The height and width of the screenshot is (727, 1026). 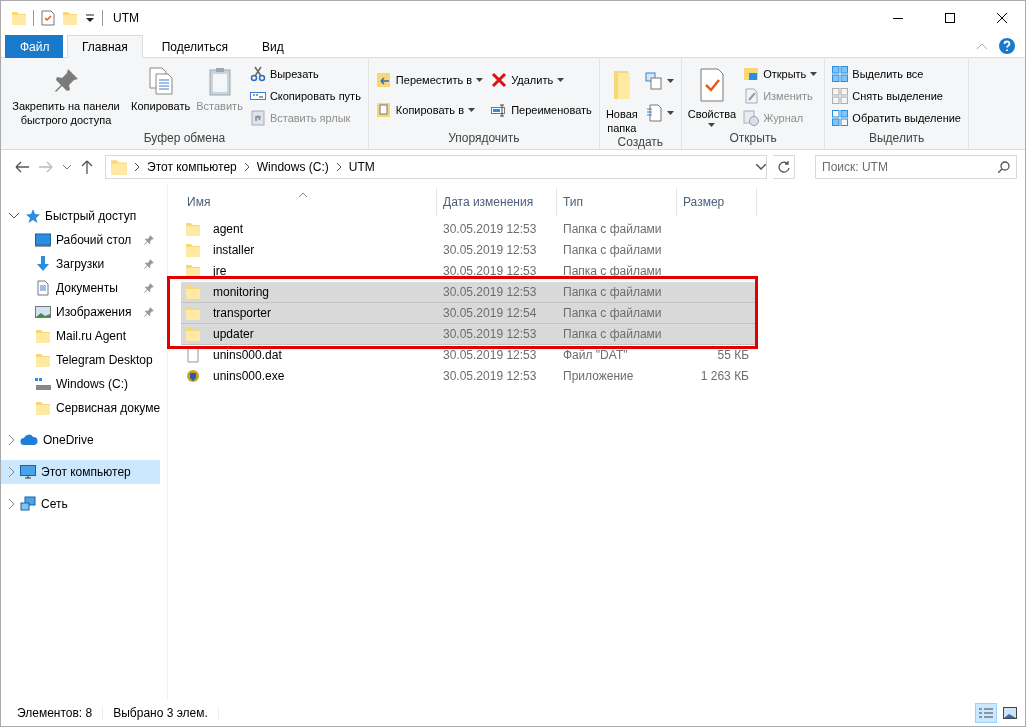 What do you see at coordinates (303, 194) in the screenshot?
I see `sort-up-icon` at bounding box center [303, 194].